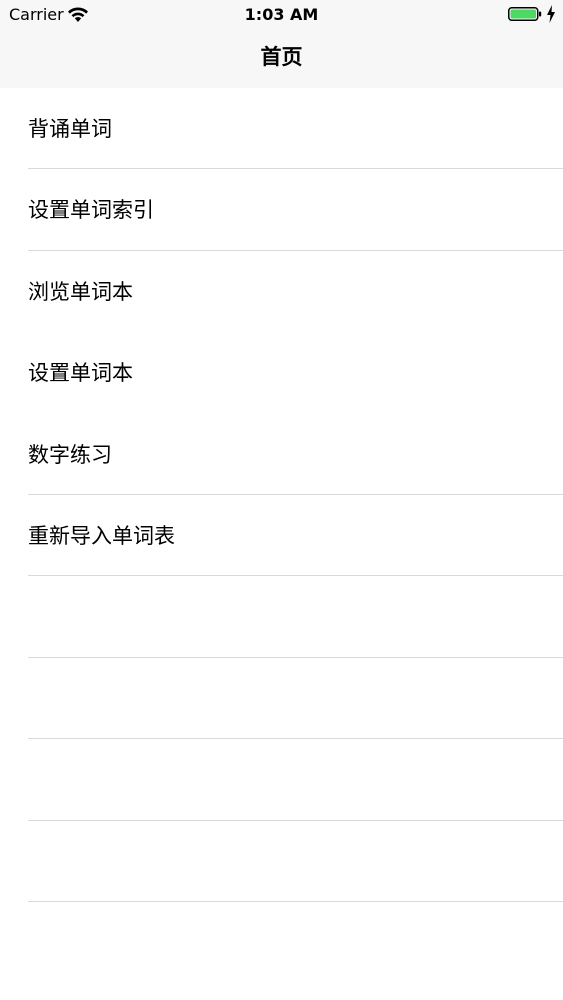 This screenshot has width=563, height=1000. Describe the element at coordinates (101, 535) in the screenshot. I see `menu-item-label: 重新导入单词表` at that location.